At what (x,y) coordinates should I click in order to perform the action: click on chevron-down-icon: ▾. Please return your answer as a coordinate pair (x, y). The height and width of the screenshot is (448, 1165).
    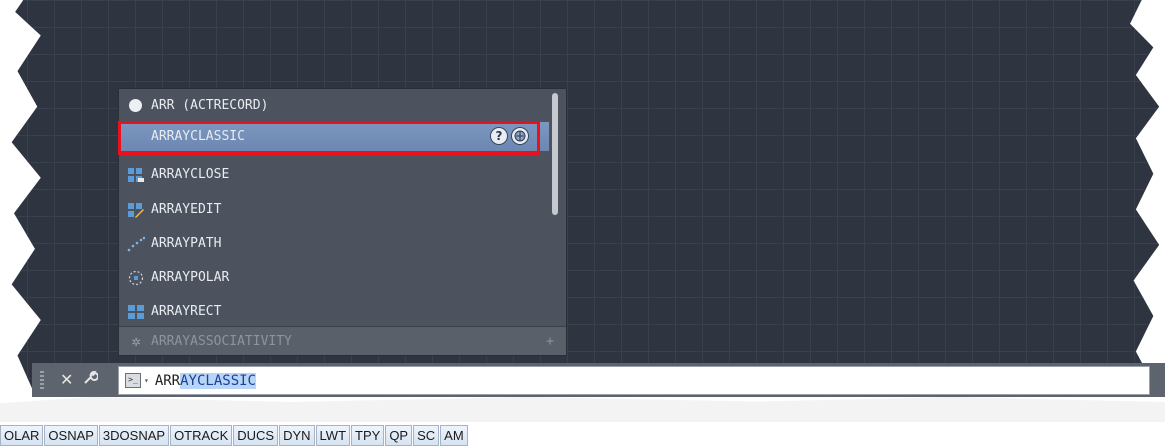
    Looking at the image, I should click on (146, 380).